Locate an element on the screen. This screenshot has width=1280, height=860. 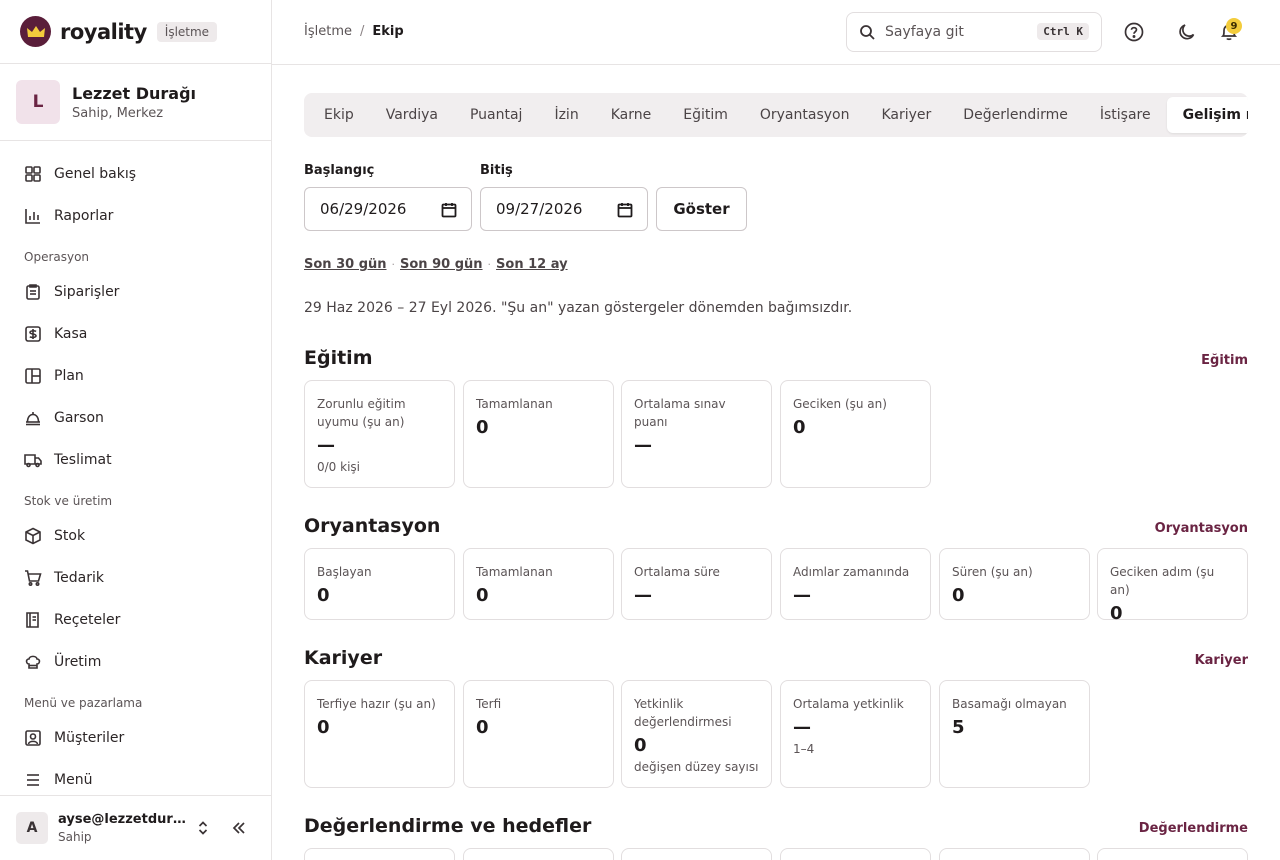
quick-range-30-days: Son 30 gün is located at coordinates (345, 264).